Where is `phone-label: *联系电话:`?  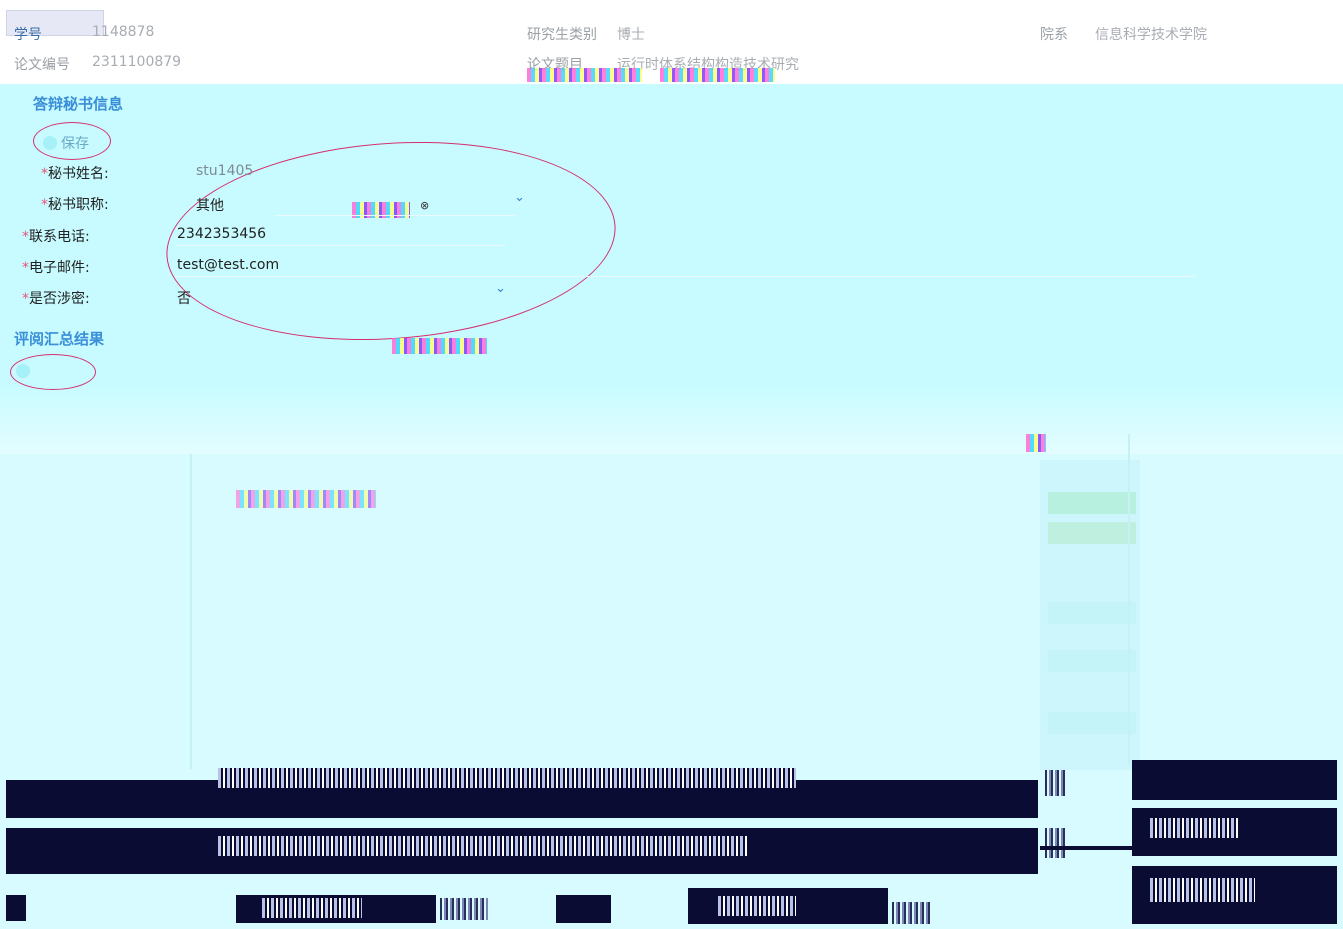 phone-label: *联系电话: is located at coordinates (56, 237).